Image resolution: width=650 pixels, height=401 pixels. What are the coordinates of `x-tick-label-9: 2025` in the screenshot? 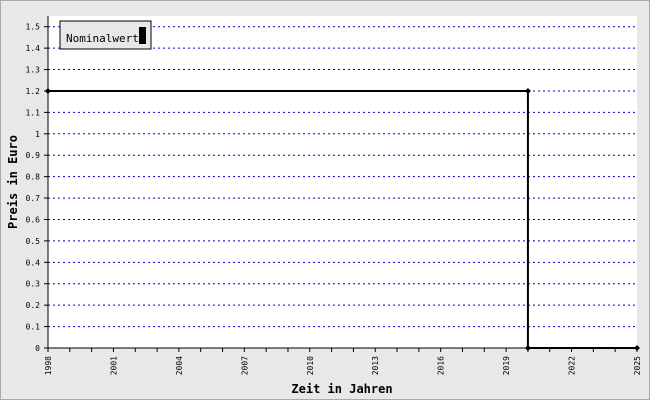 It's located at (637, 365).